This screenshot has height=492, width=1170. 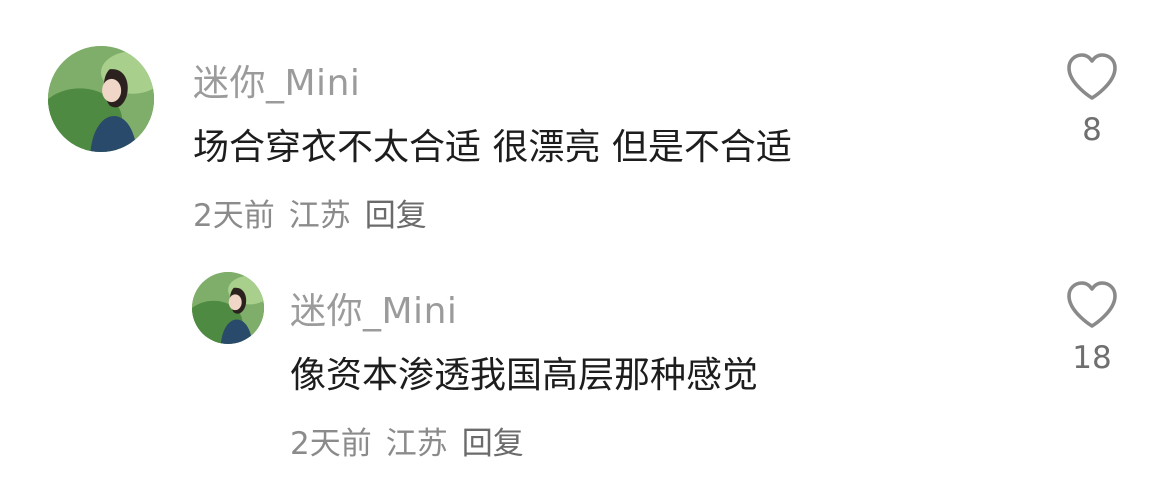 What do you see at coordinates (1092, 130) in the screenshot?
I see `like-count: 8` at bounding box center [1092, 130].